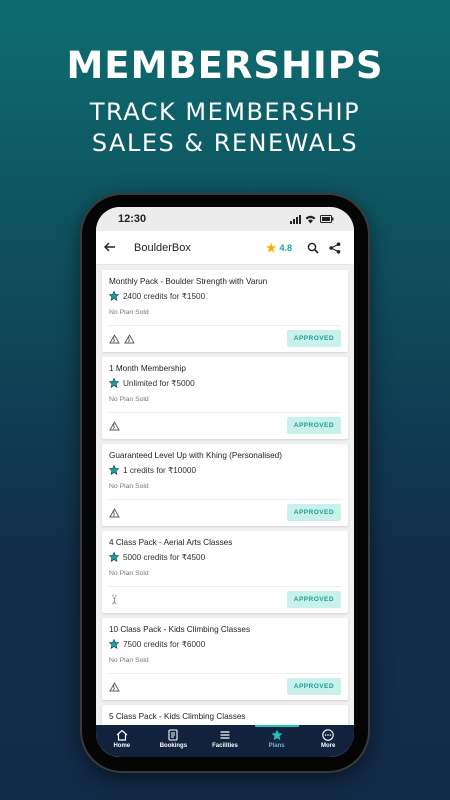 This screenshot has width=450, height=800. What do you see at coordinates (225, 735) in the screenshot?
I see `menu-icon` at bounding box center [225, 735].